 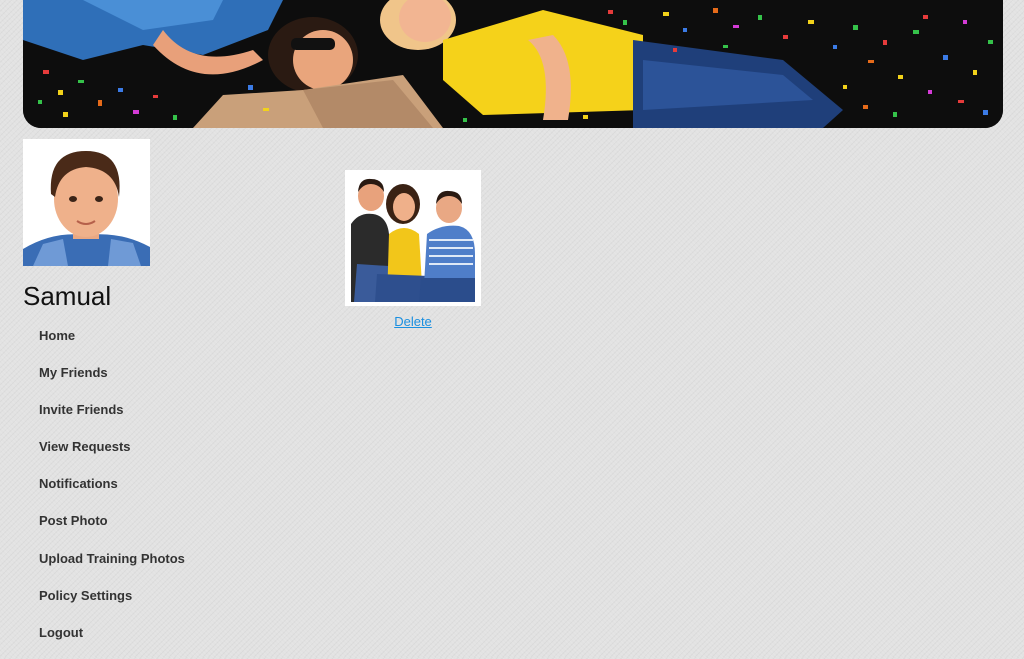 What do you see at coordinates (112, 528) in the screenshot?
I see `sidebar-item-post-photo: Post Photo` at bounding box center [112, 528].